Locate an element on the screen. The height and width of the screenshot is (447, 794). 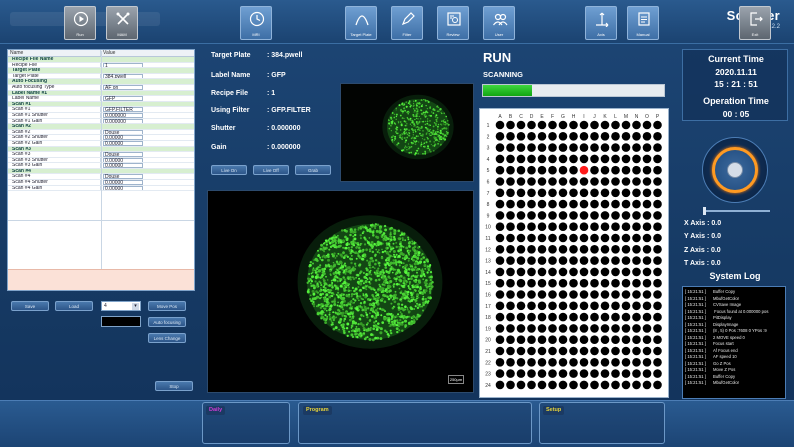
property-value-cell: Douse is located at coordinates (147, 132).